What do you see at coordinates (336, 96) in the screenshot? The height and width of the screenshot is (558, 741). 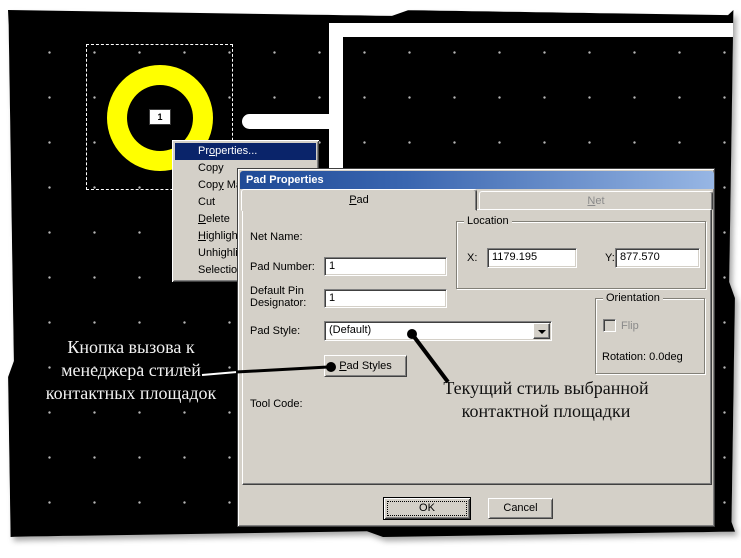 I see `copper-trace-vertical` at bounding box center [336, 96].